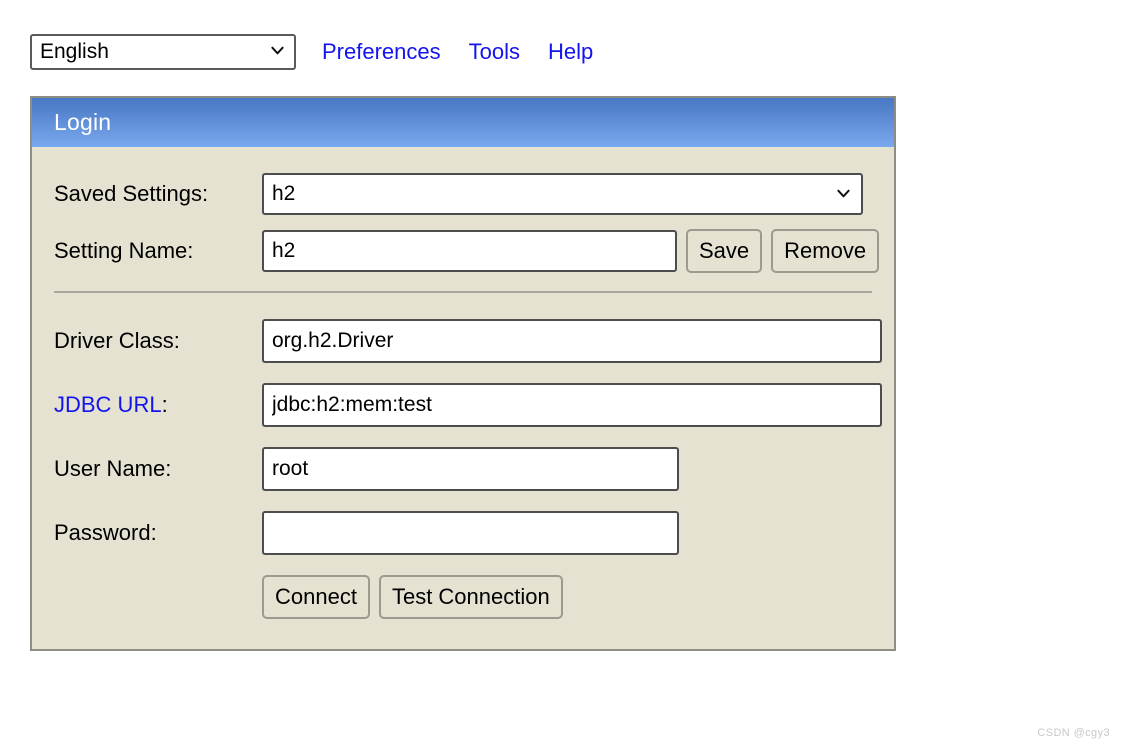 This screenshot has width=1122, height=748. I want to click on panel-title: Login, so click(83, 122).